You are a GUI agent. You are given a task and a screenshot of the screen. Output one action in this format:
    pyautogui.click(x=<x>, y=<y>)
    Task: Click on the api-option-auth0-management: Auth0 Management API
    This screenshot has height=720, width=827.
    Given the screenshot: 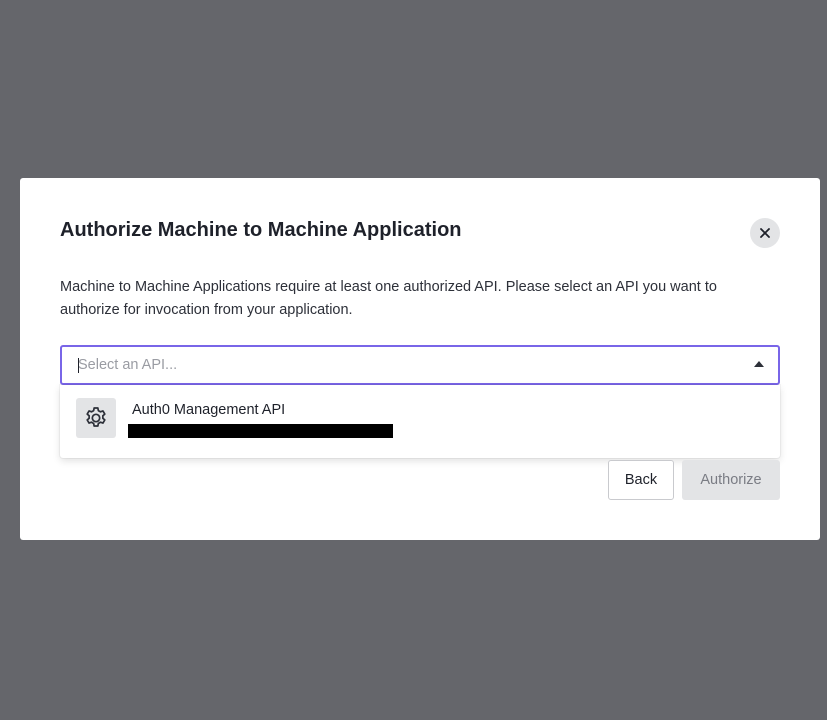 What is the action you would take?
    pyautogui.click(x=420, y=421)
    